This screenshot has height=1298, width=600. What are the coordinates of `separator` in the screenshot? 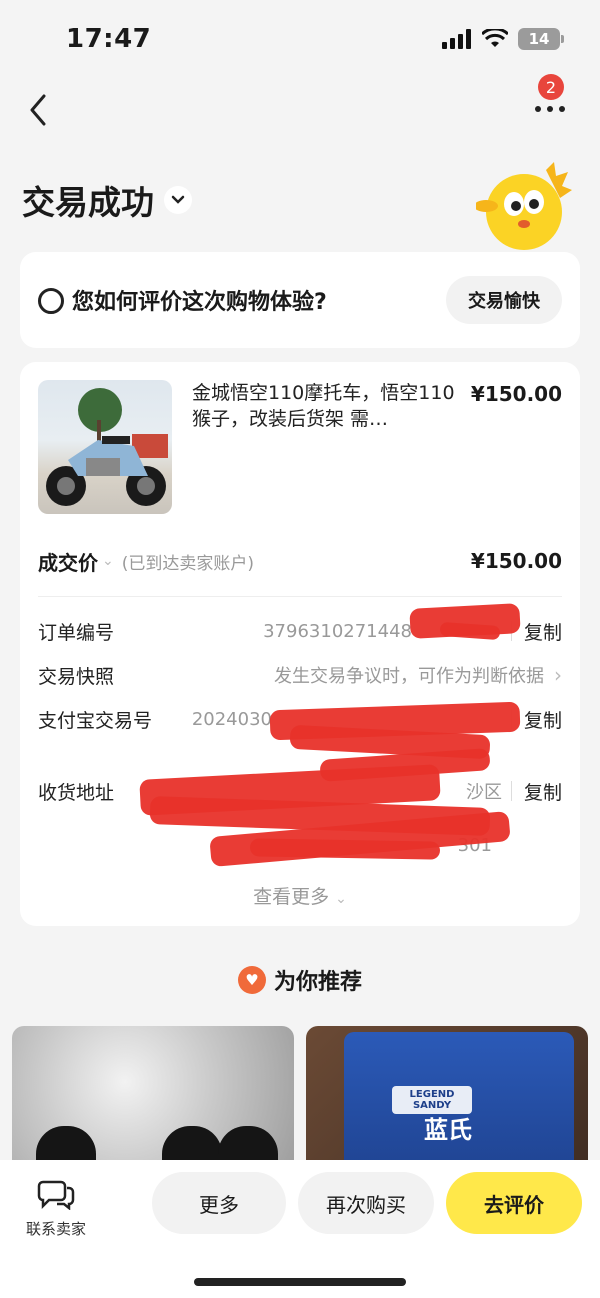 It's located at (511, 791).